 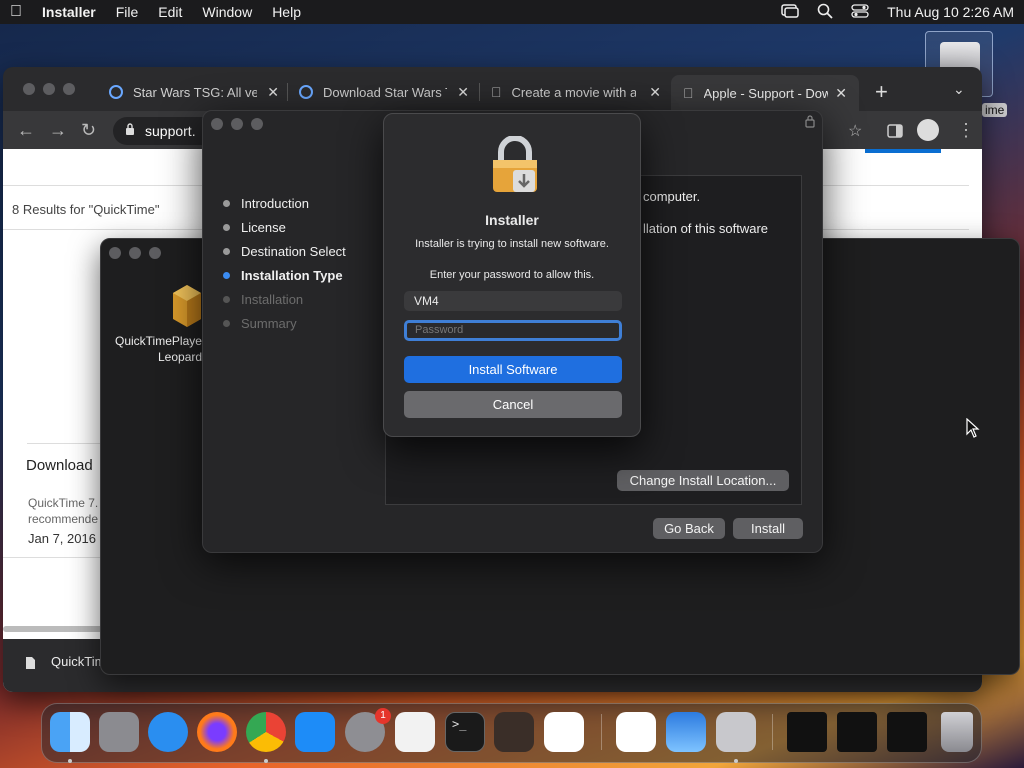 What do you see at coordinates (881, 92) in the screenshot?
I see `new-tab-button: +` at bounding box center [881, 92].